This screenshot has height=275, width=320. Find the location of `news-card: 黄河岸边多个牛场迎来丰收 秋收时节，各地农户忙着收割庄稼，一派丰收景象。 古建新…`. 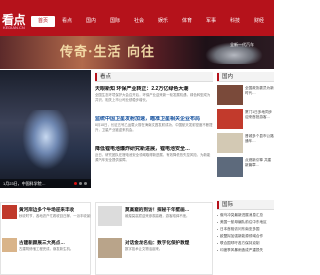

news-card: 黄河岸边多个牛场迎来丰收 秋收时节，各地农户忙着收割庄稼，一派丰收景象。 古建新… is located at coordinates (45, 238).